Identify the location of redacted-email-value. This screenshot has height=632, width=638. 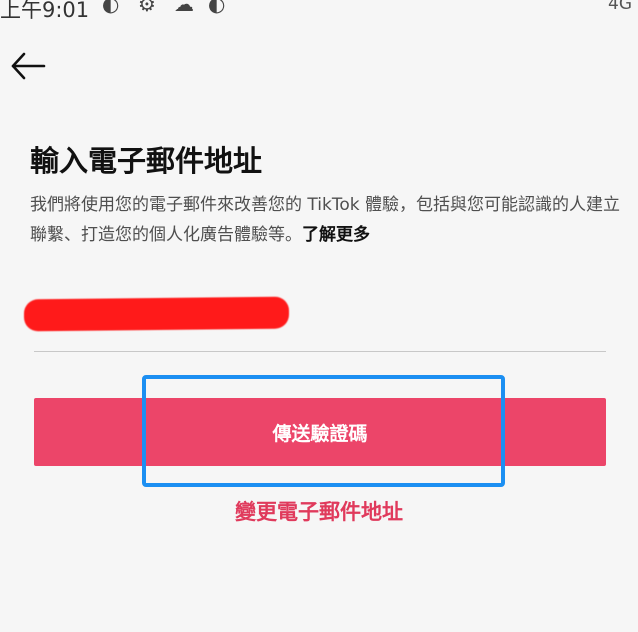
(156, 314).